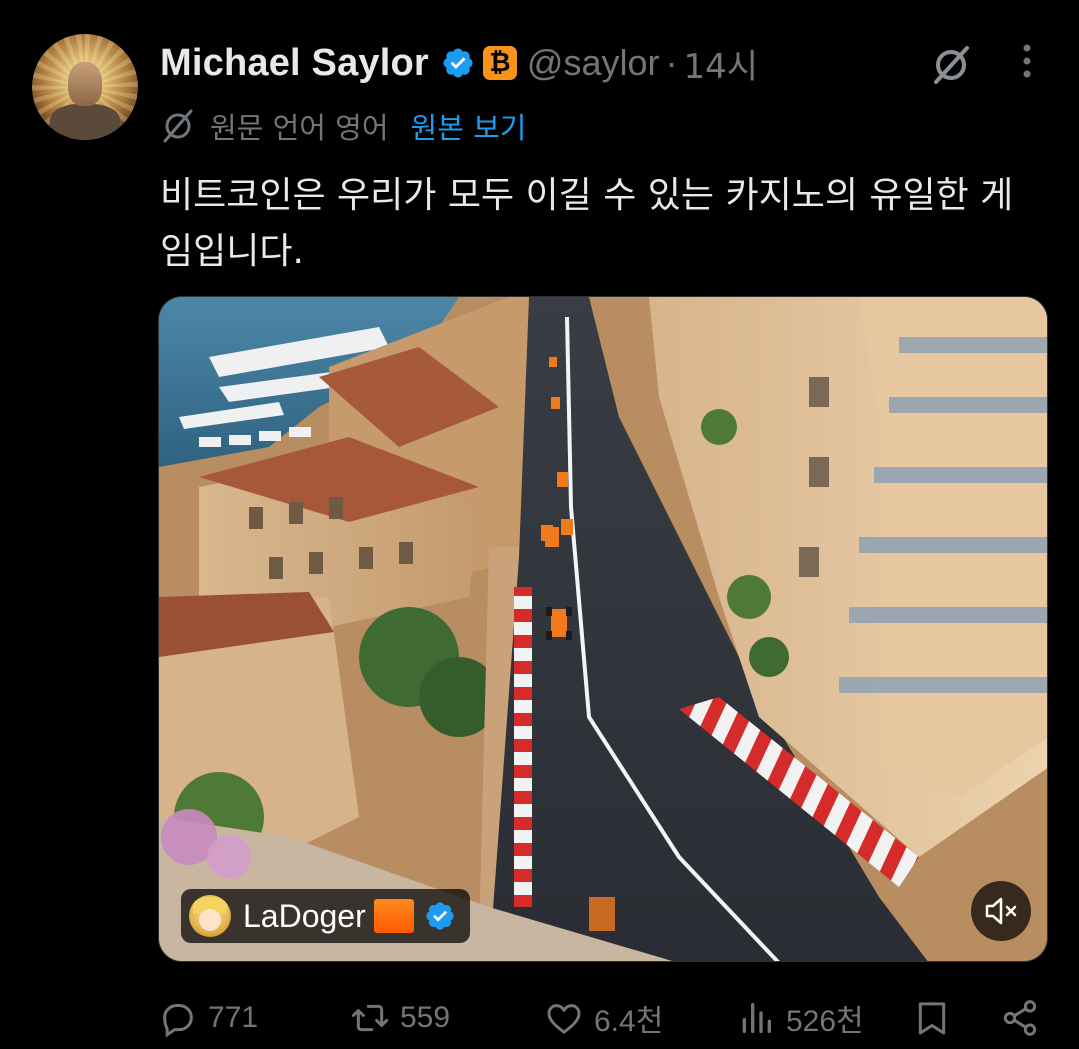 This screenshot has height=1049, width=1079. What do you see at coordinates (294, 63) in the screenshot?
I see `author-name: Michael Saylor` at bounding box center [294, 63].